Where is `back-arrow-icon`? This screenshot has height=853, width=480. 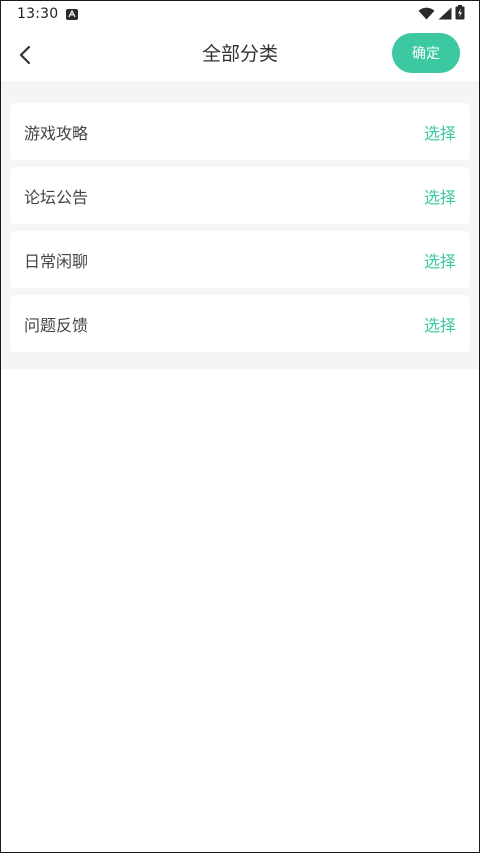
back-arrow-icon is located at coordinates (25, 55).